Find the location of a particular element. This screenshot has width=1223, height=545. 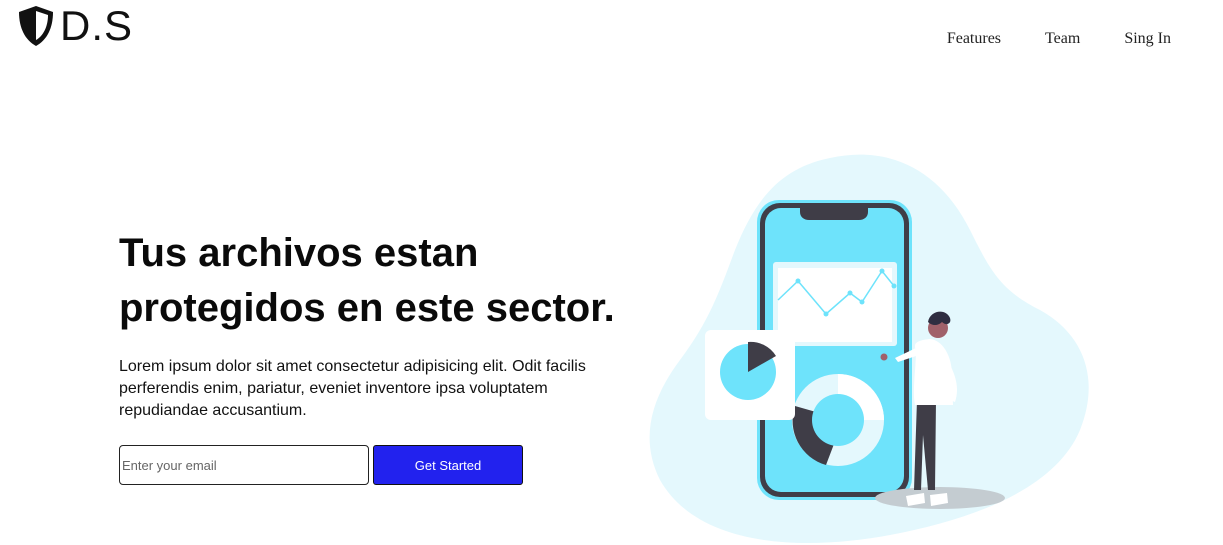

brand-logo: D.S is located at coordinates (74, 26).